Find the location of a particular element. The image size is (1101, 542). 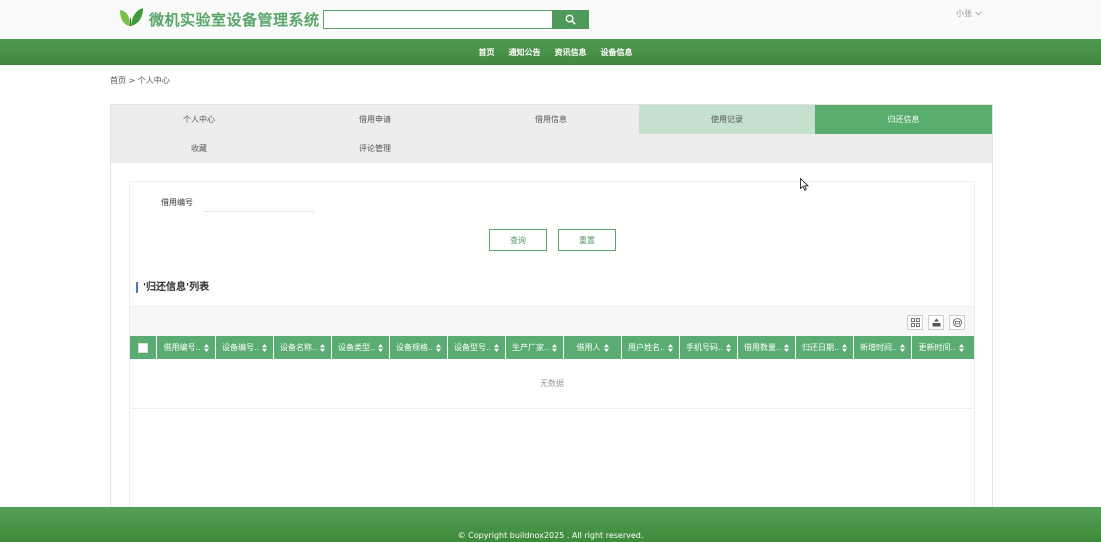

select-all-cell is located at coordinates (143, 347).